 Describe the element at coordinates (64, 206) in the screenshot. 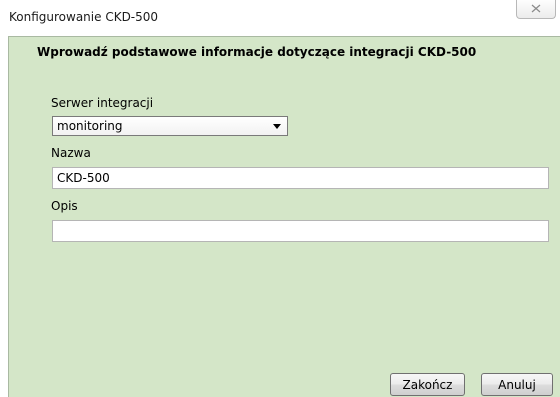

I see `description-label: Opis` at that location.